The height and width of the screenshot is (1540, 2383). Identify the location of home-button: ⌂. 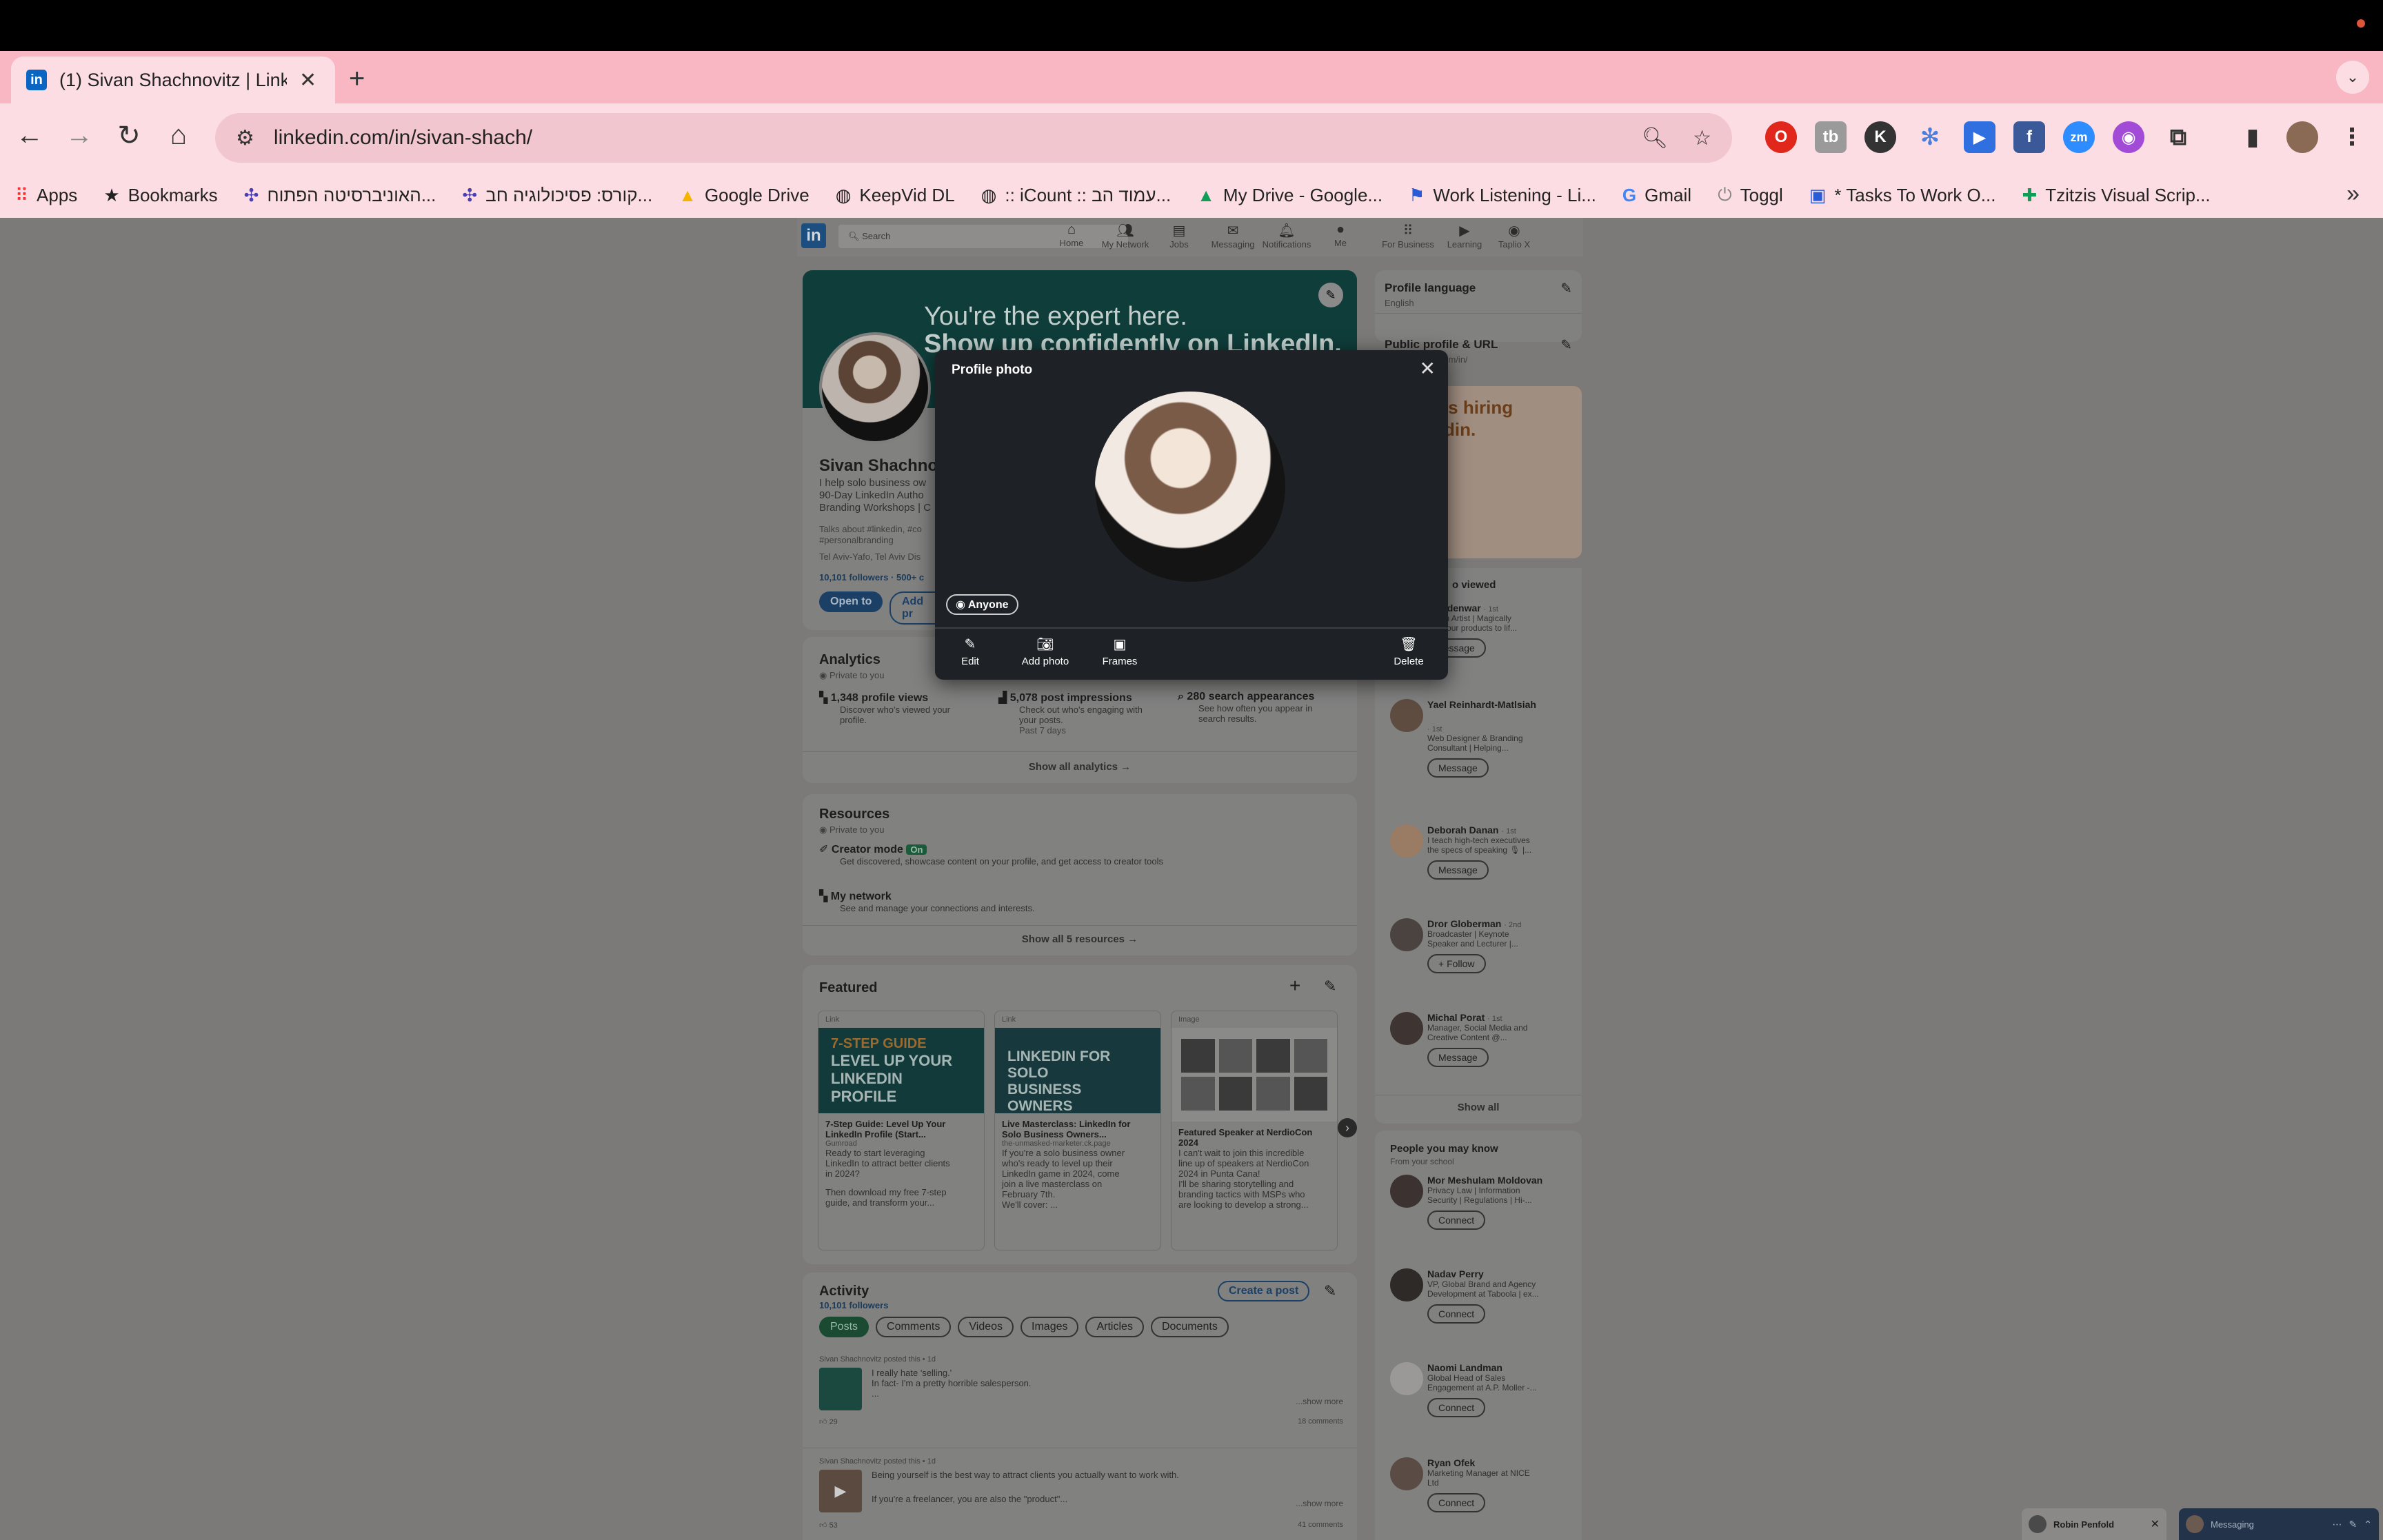
(178, 136).